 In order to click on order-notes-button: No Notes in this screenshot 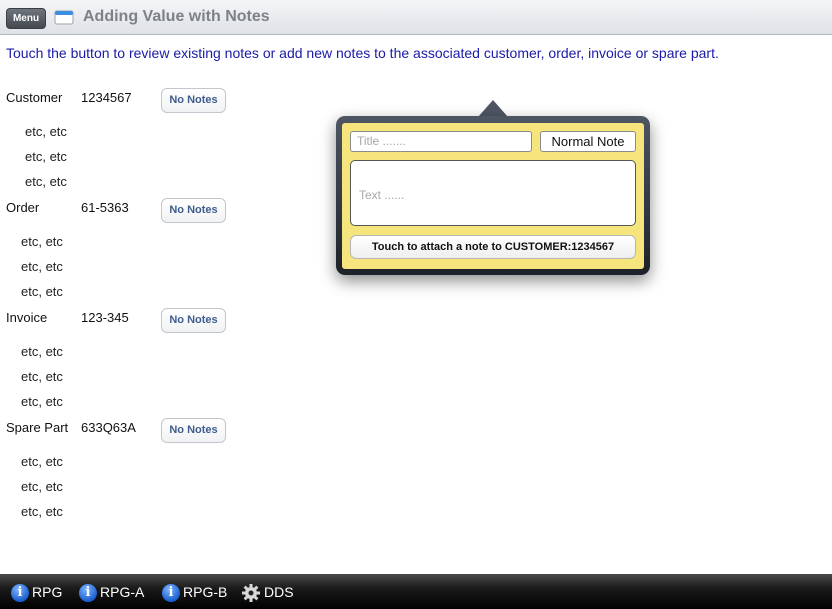, I will do `click(193, 210)`.